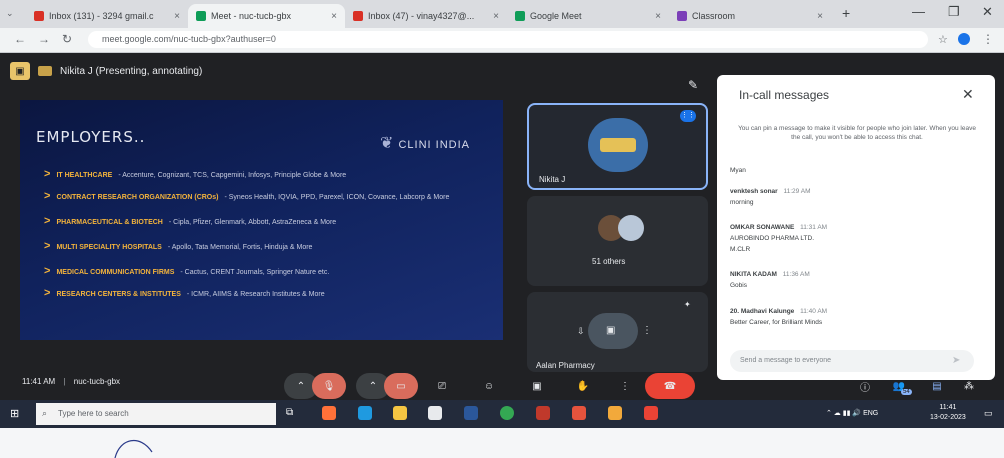 This screenshot has width=1004, height=458. Describe the element at coordinates (84, 175) in the screenshot. I see `bullet-head: IT HEALTHCARE` at that location.